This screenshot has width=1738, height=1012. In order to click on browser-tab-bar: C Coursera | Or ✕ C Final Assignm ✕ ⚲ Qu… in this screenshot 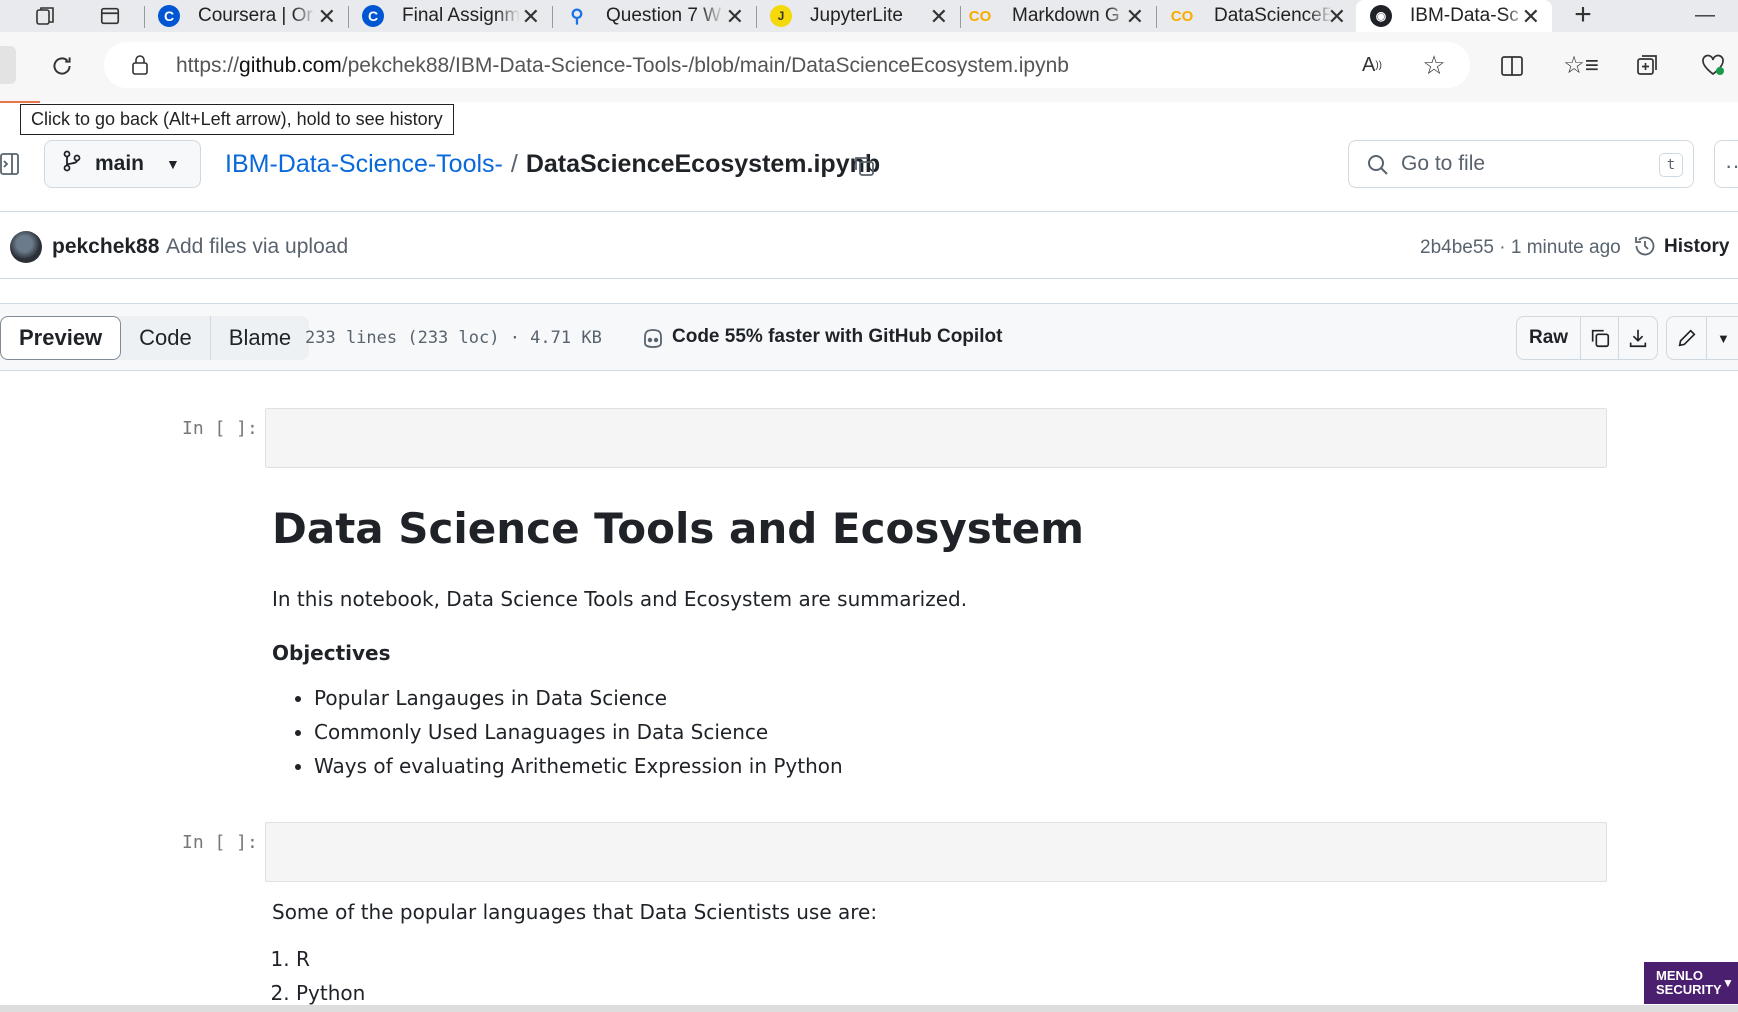, I will do `click(869, 16)`.